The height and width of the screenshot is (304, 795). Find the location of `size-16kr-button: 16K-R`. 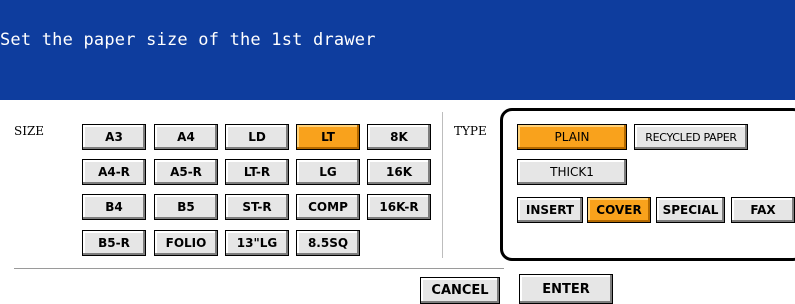

size-16kr-button: 16K-R is located at coordinates (399, 207).